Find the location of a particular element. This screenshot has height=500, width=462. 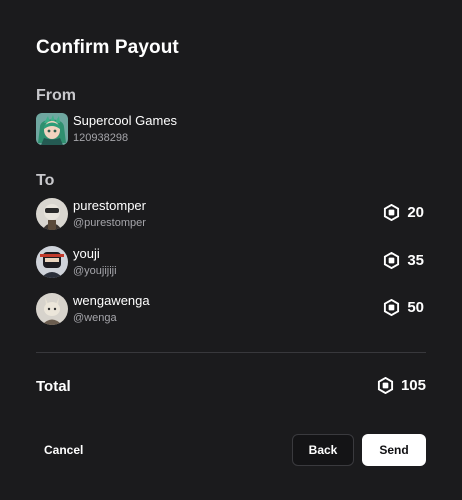

recipient-handle: @wenga is located at coordinates (95, 318).